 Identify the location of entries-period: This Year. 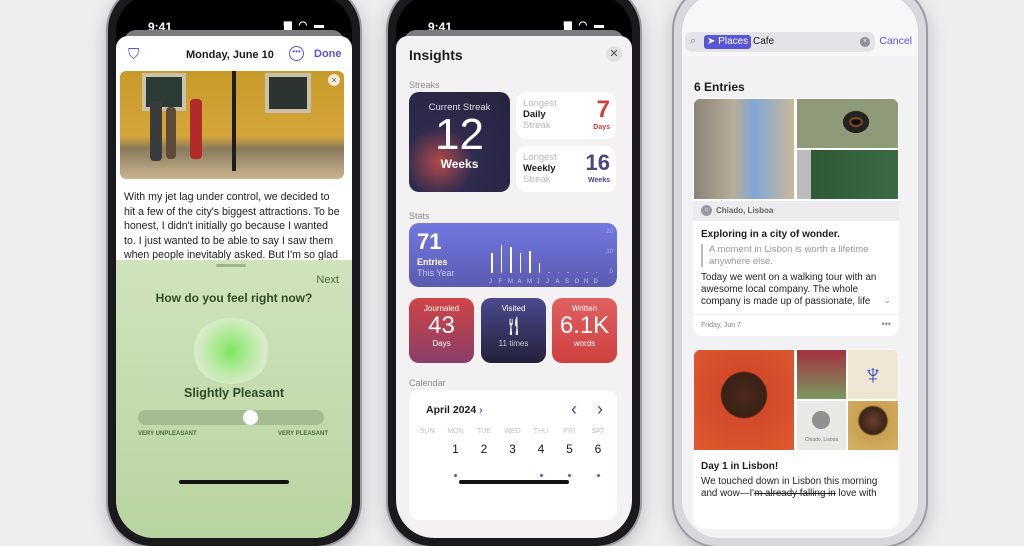
(436, 273).